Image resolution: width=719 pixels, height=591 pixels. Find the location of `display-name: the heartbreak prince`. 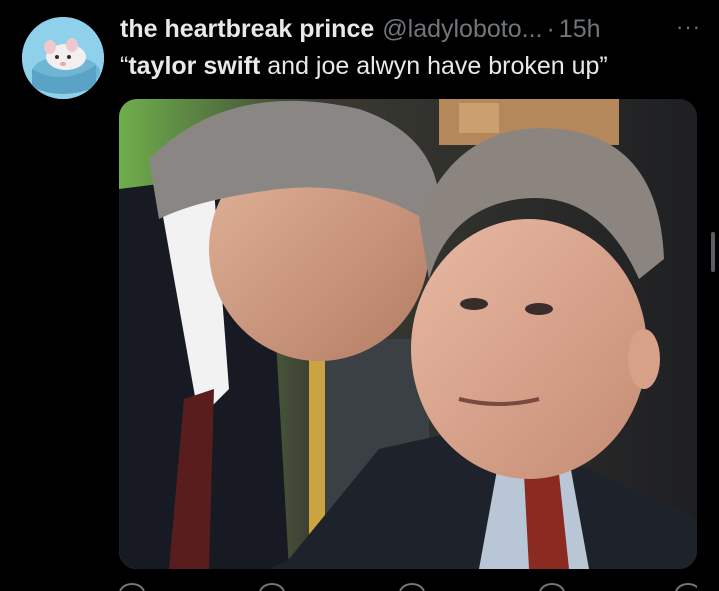

display-name: the heartbreak prince is located at coordinates (247, 29).